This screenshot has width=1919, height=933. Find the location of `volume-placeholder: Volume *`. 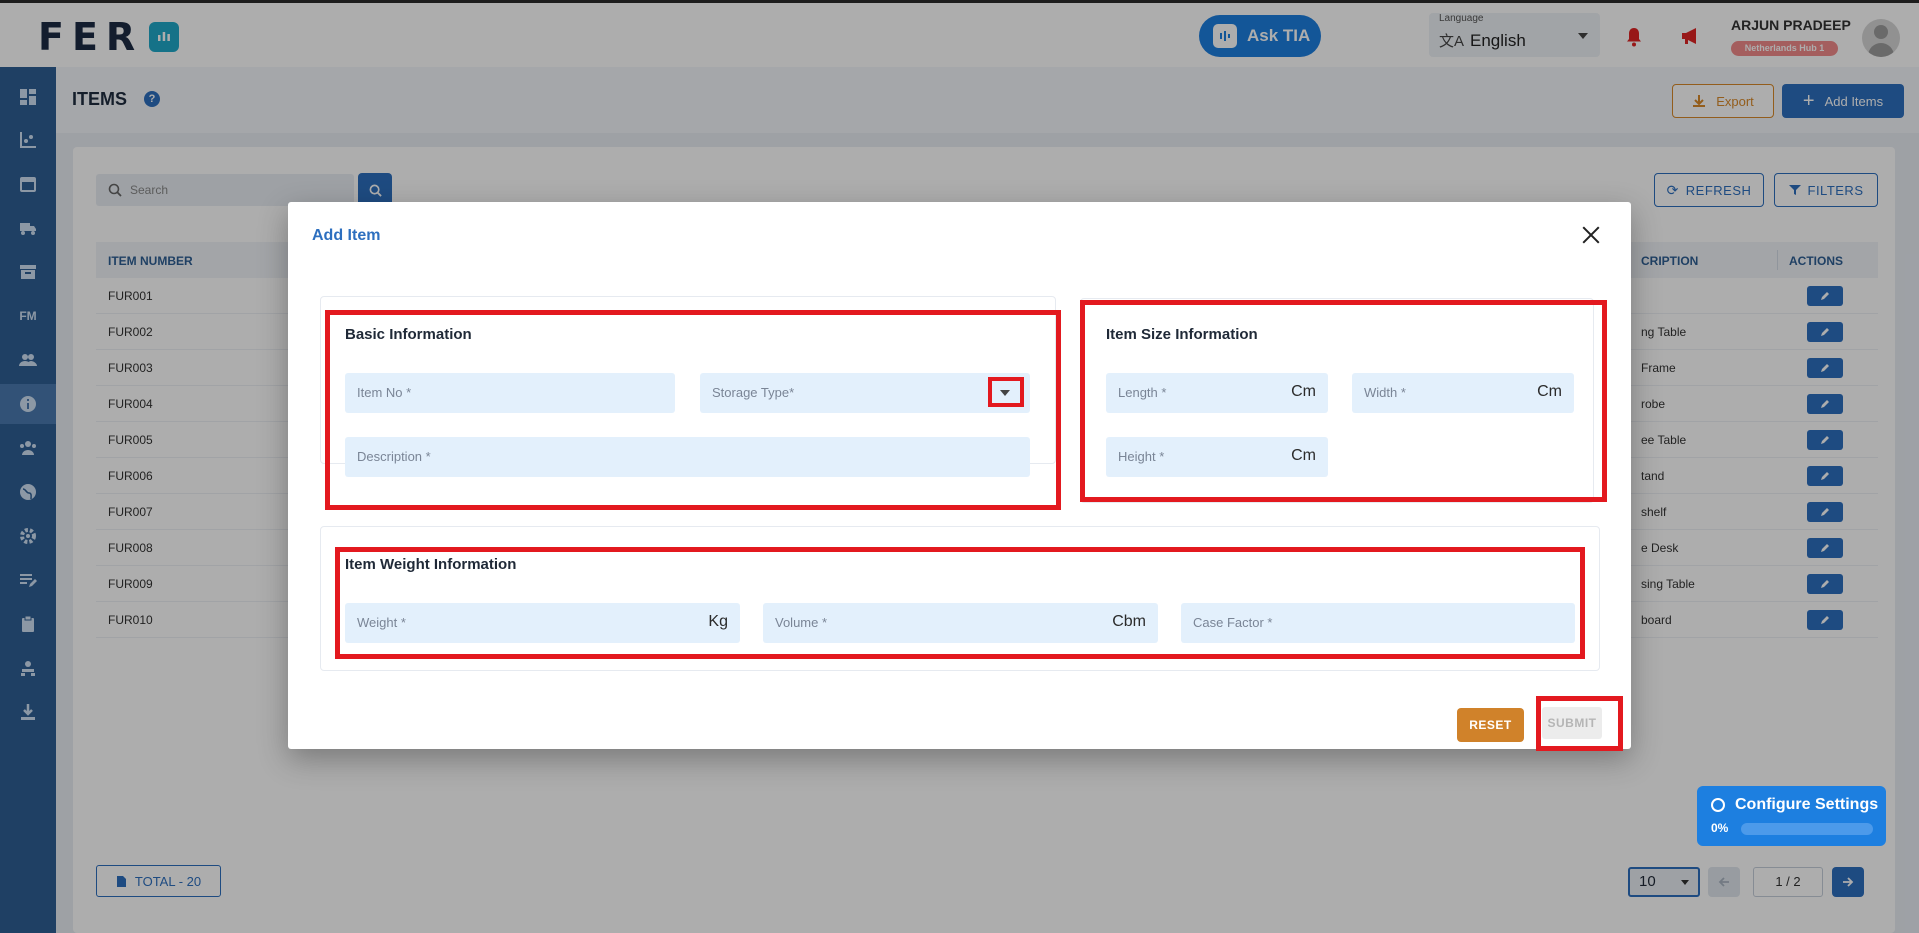

volume-placeholder: Volume * is located at coordinates (801, 622).